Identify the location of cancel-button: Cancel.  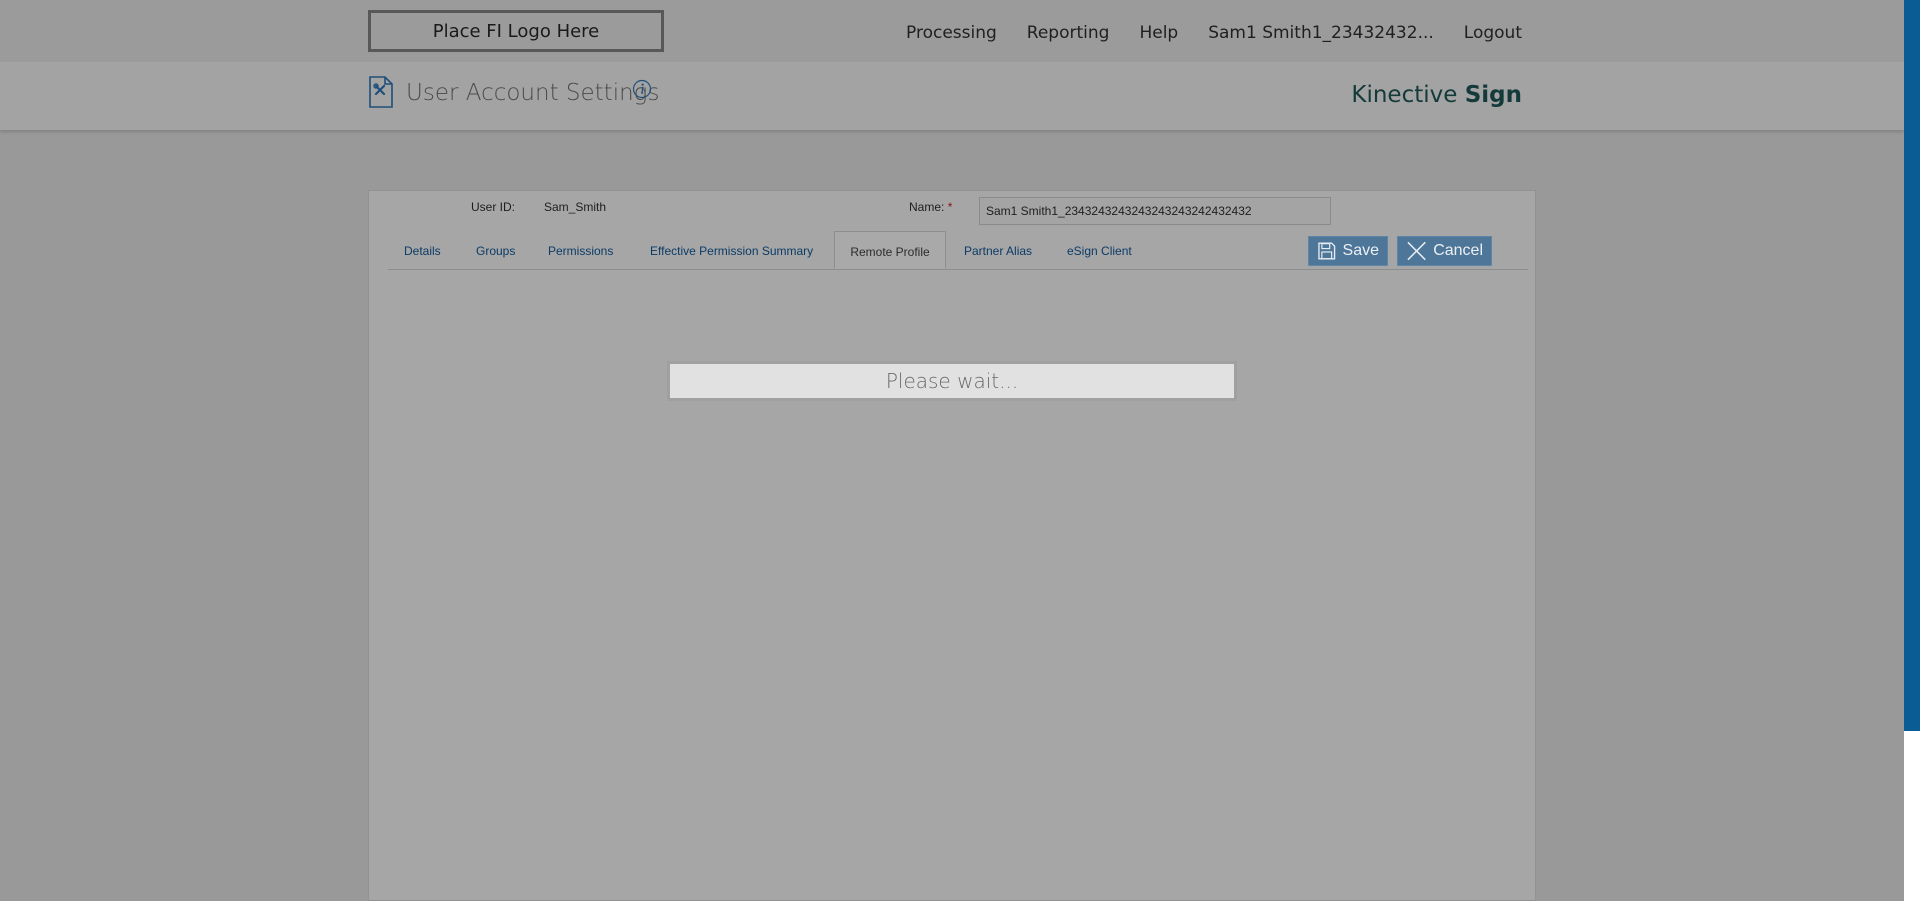
(1444, 251).